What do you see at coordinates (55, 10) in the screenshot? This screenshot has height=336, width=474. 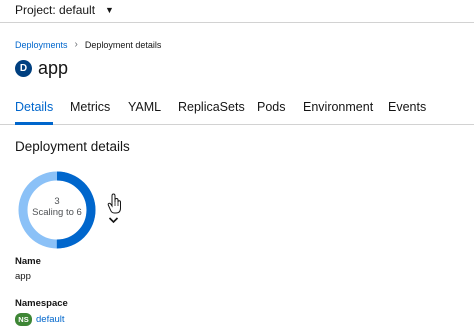 I see `project-label: Project: default` at bounding box center [55, 10].